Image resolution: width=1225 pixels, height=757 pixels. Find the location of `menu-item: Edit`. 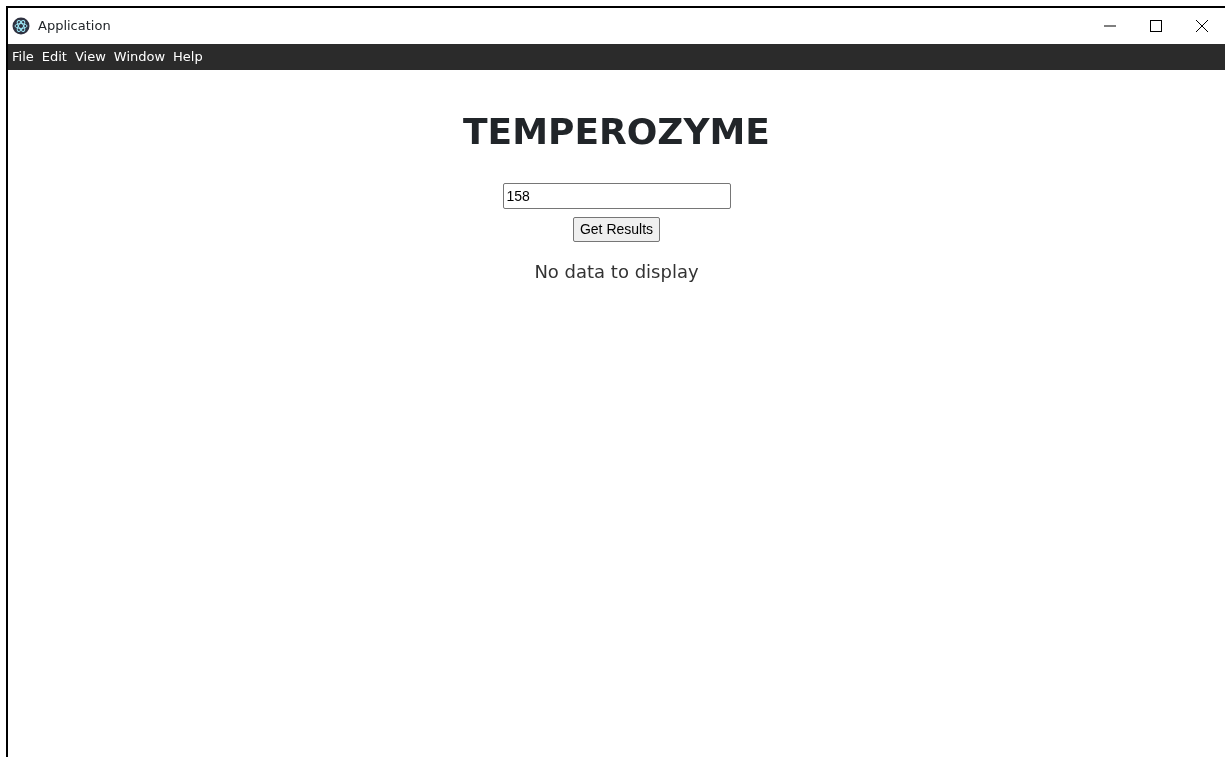

menu-item: Edit is located at coordinates (54, 57).